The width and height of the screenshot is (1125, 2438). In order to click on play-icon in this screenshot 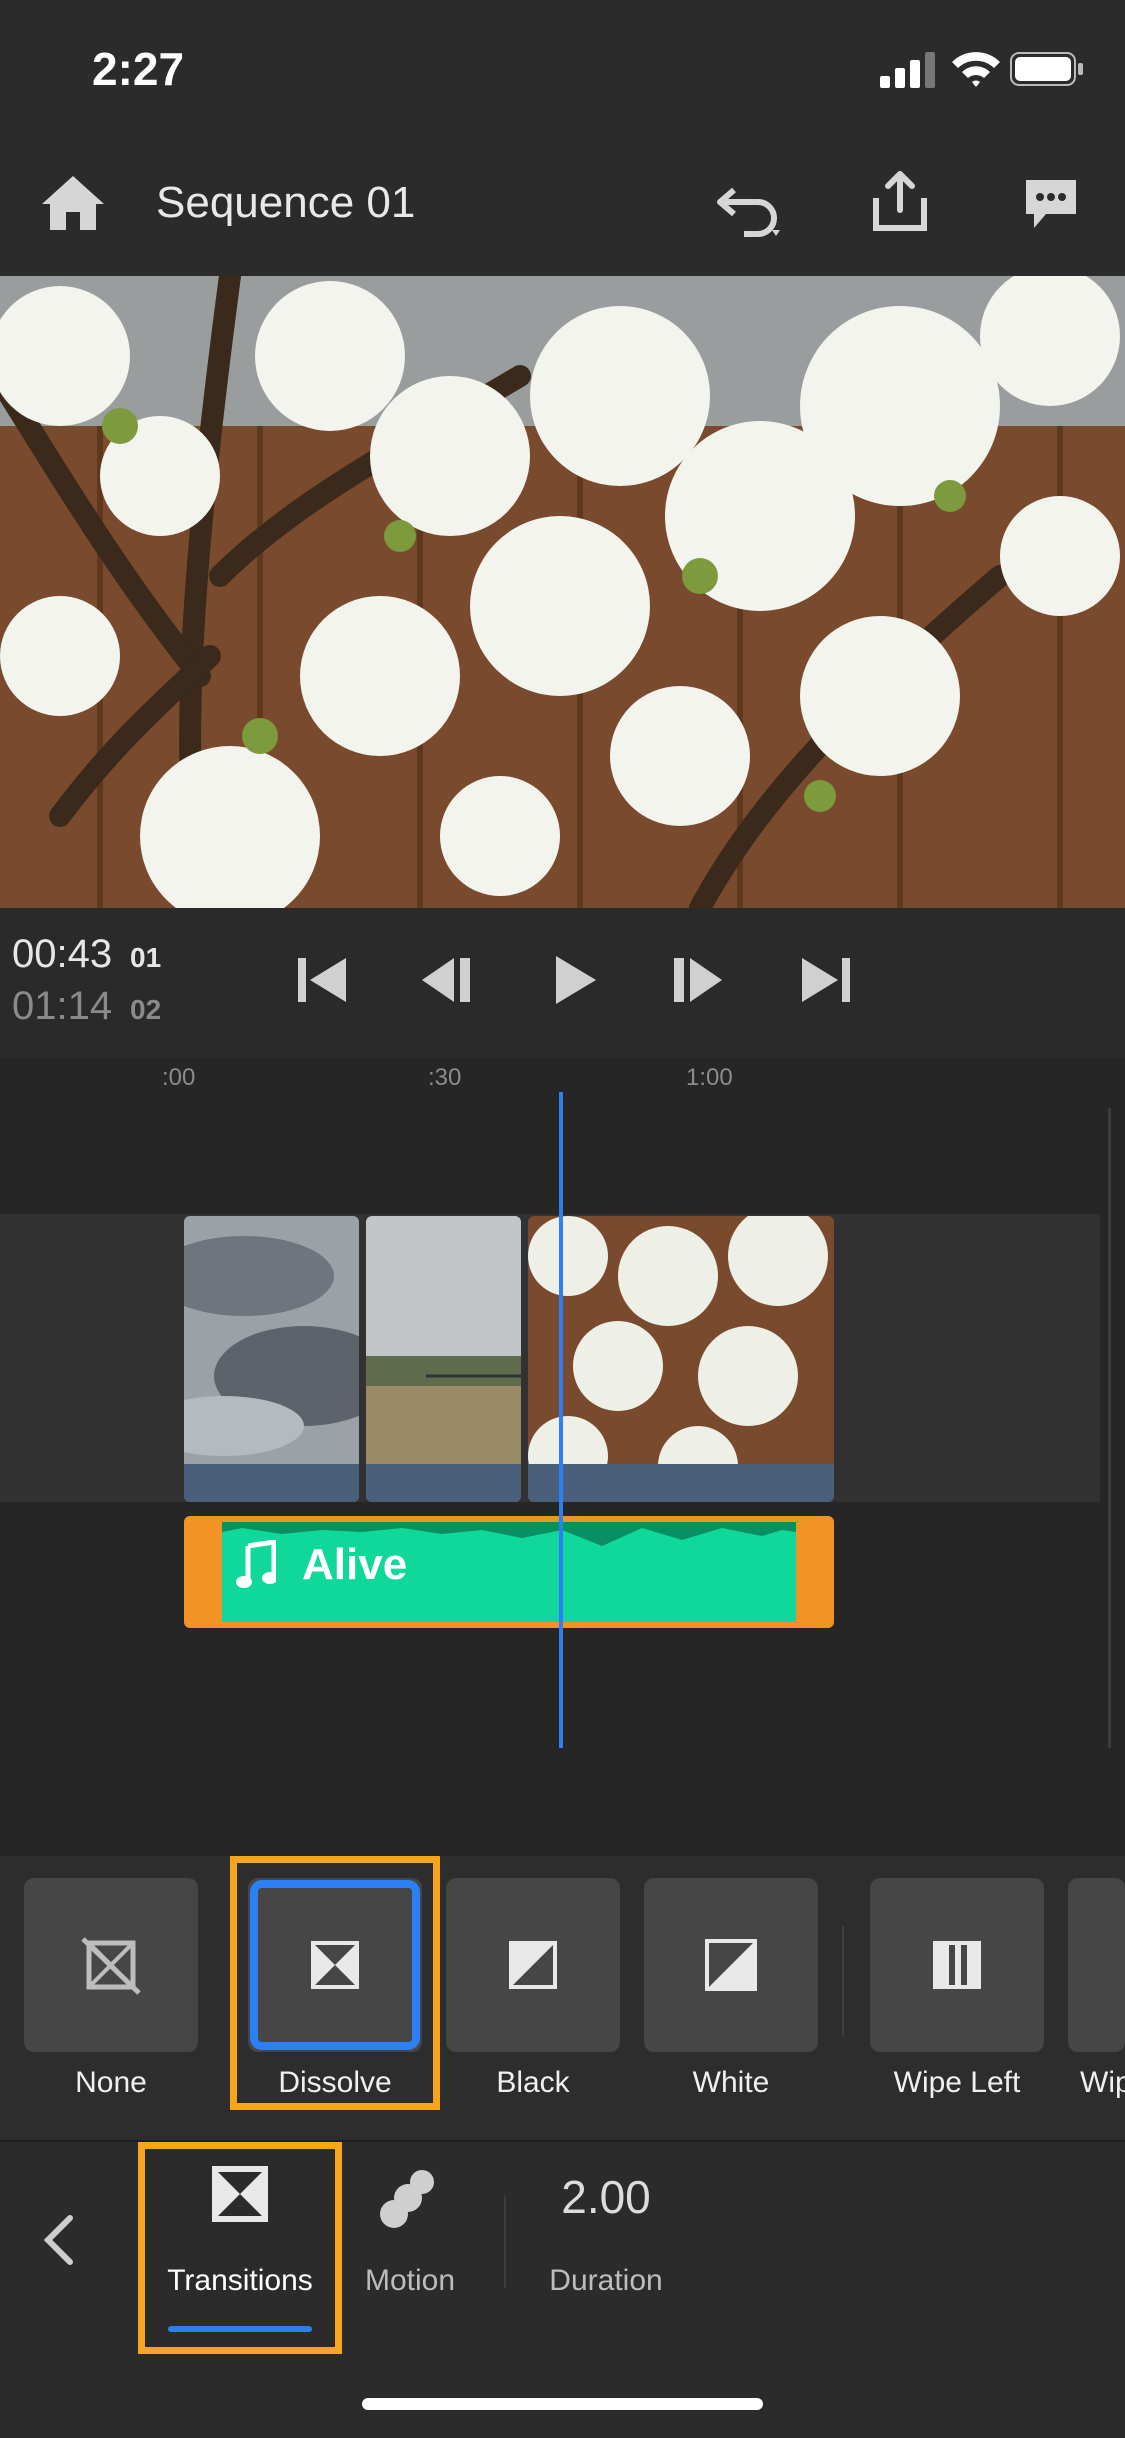, I will do `click(575, 980)`.